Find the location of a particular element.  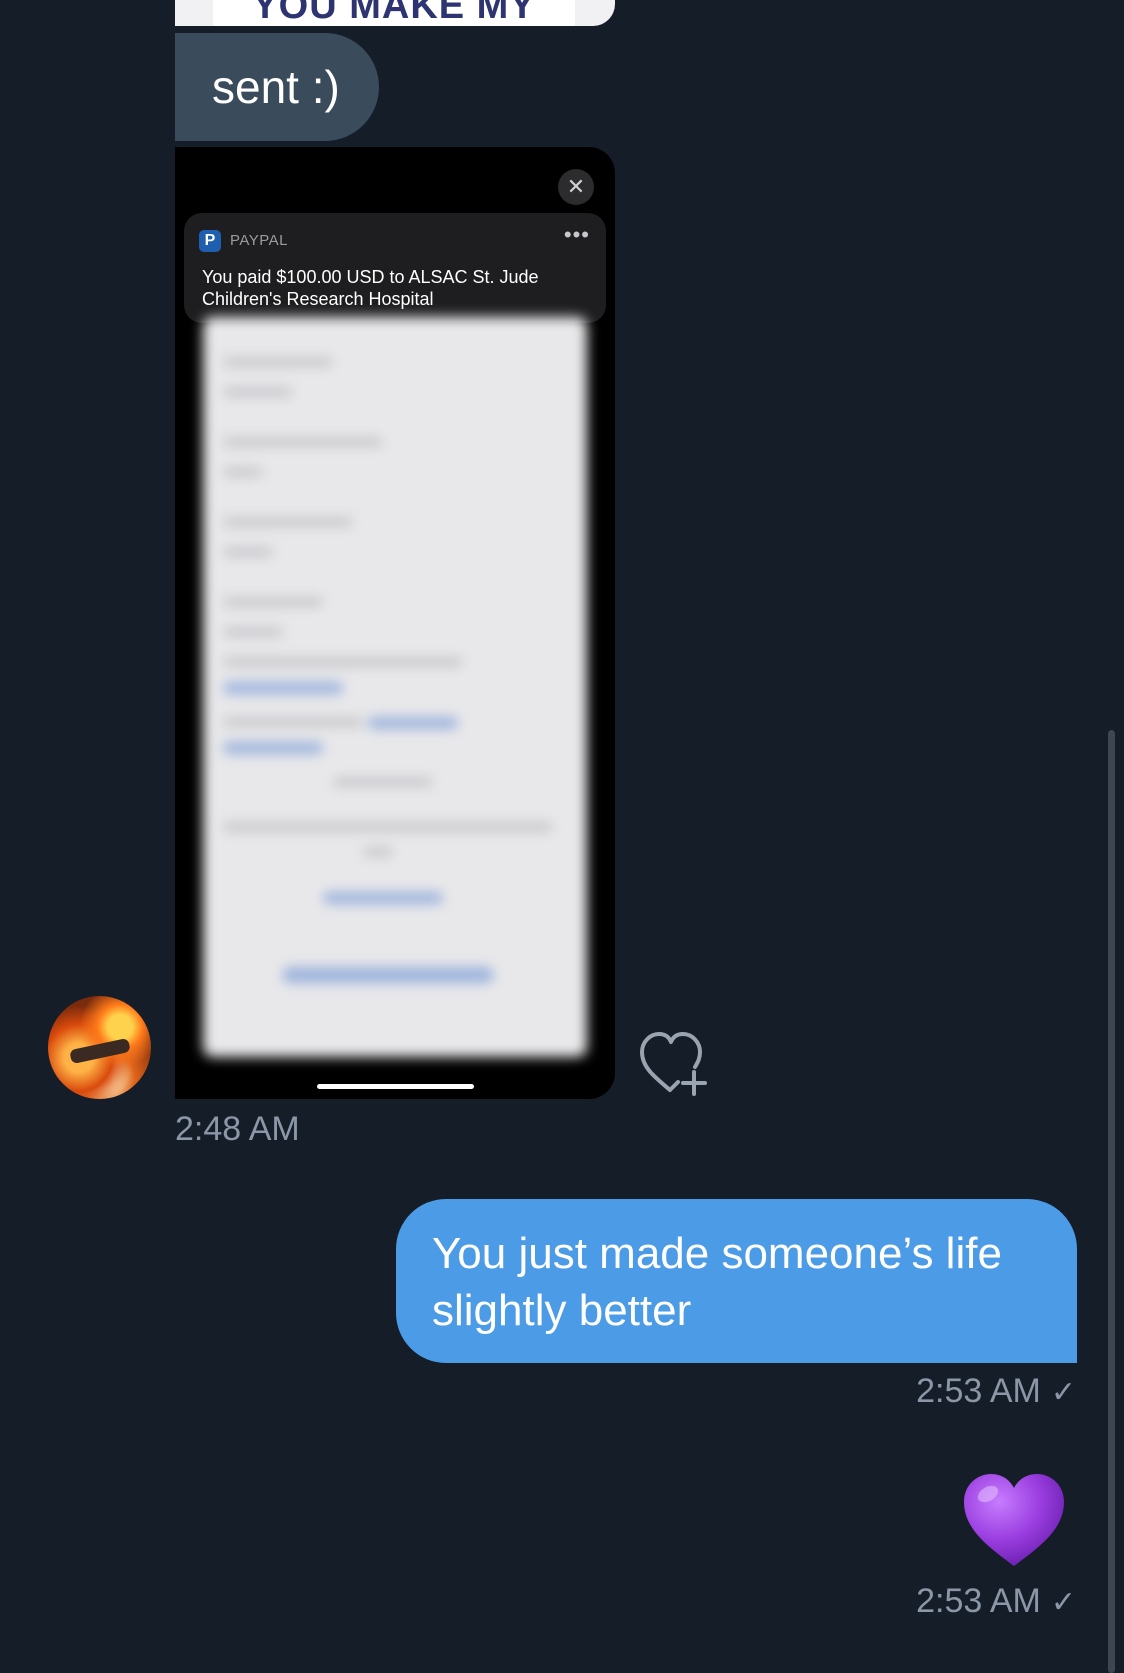

scrollbar is located at coordinates (1111, 1201).